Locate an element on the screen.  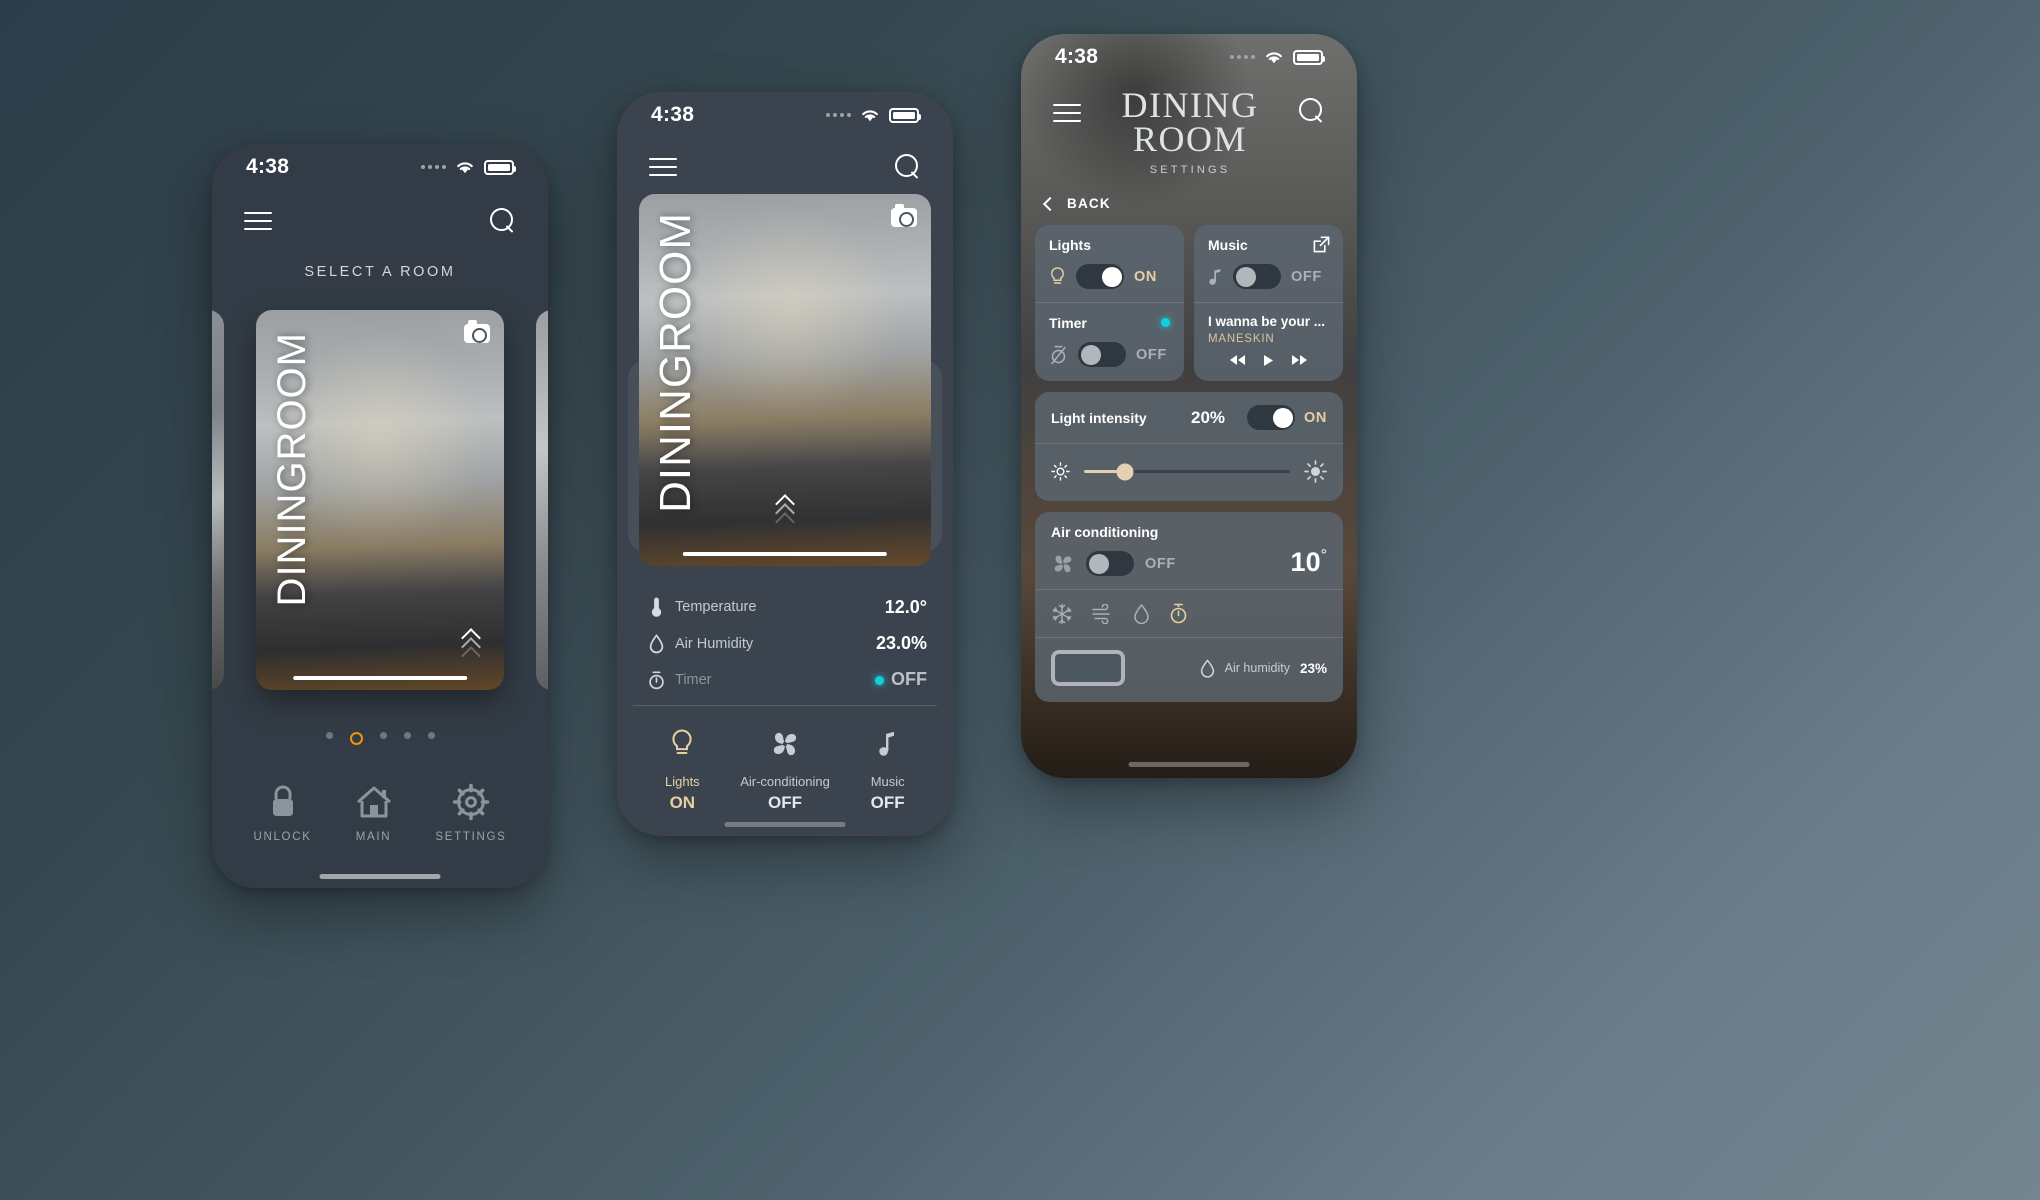
wind-icon is located at coordinates (1103, 613).